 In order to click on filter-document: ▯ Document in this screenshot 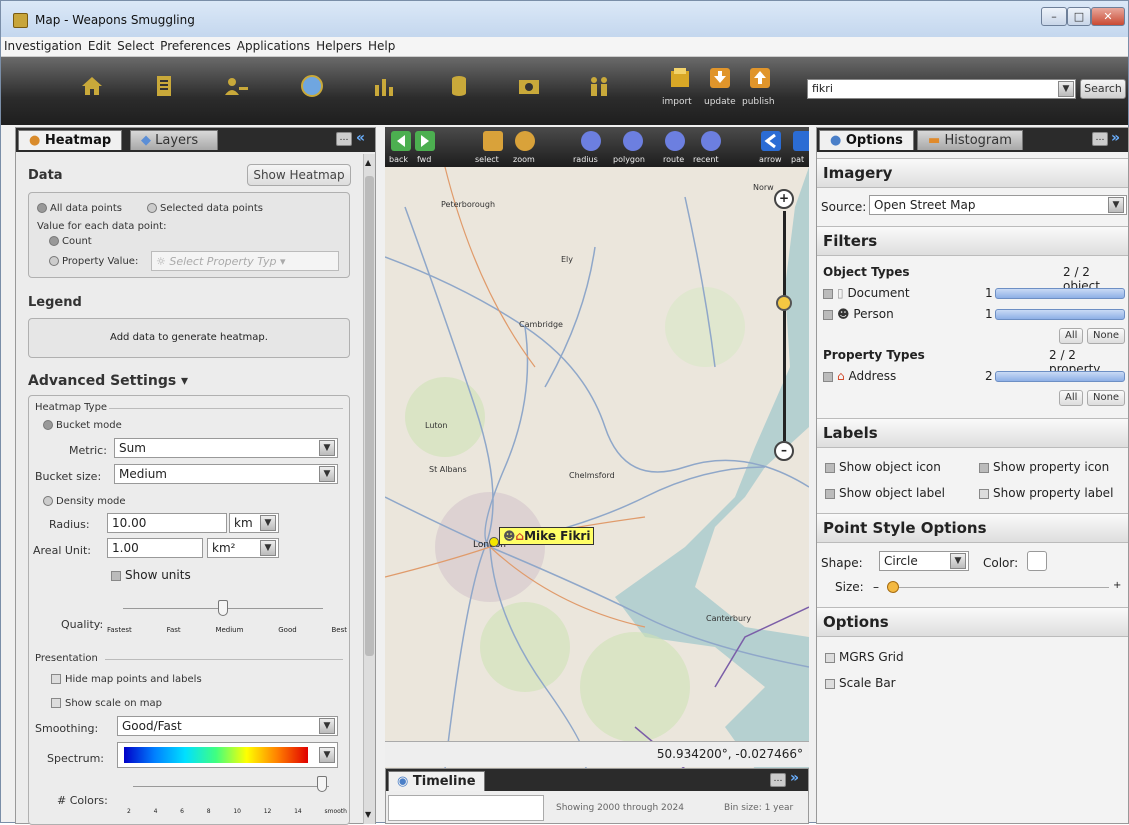, I will do `click(866, 293)`.